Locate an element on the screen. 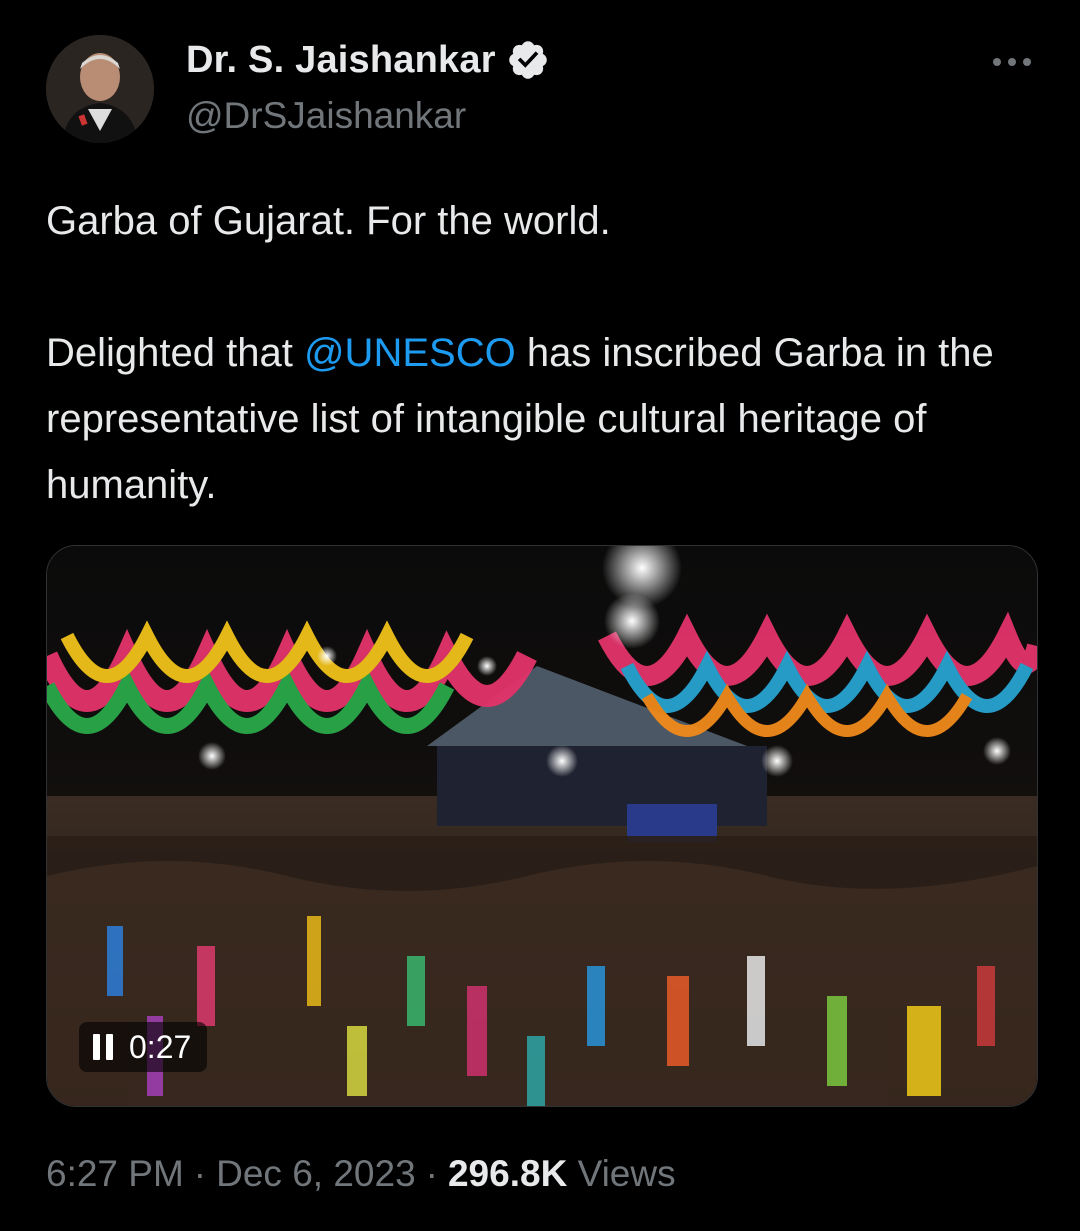 The image size is (1080, 1231). tweet-meta: 6:27 PM · Dec 6, 2023 · 296.8K Views is located at coordinates (361, 1174).